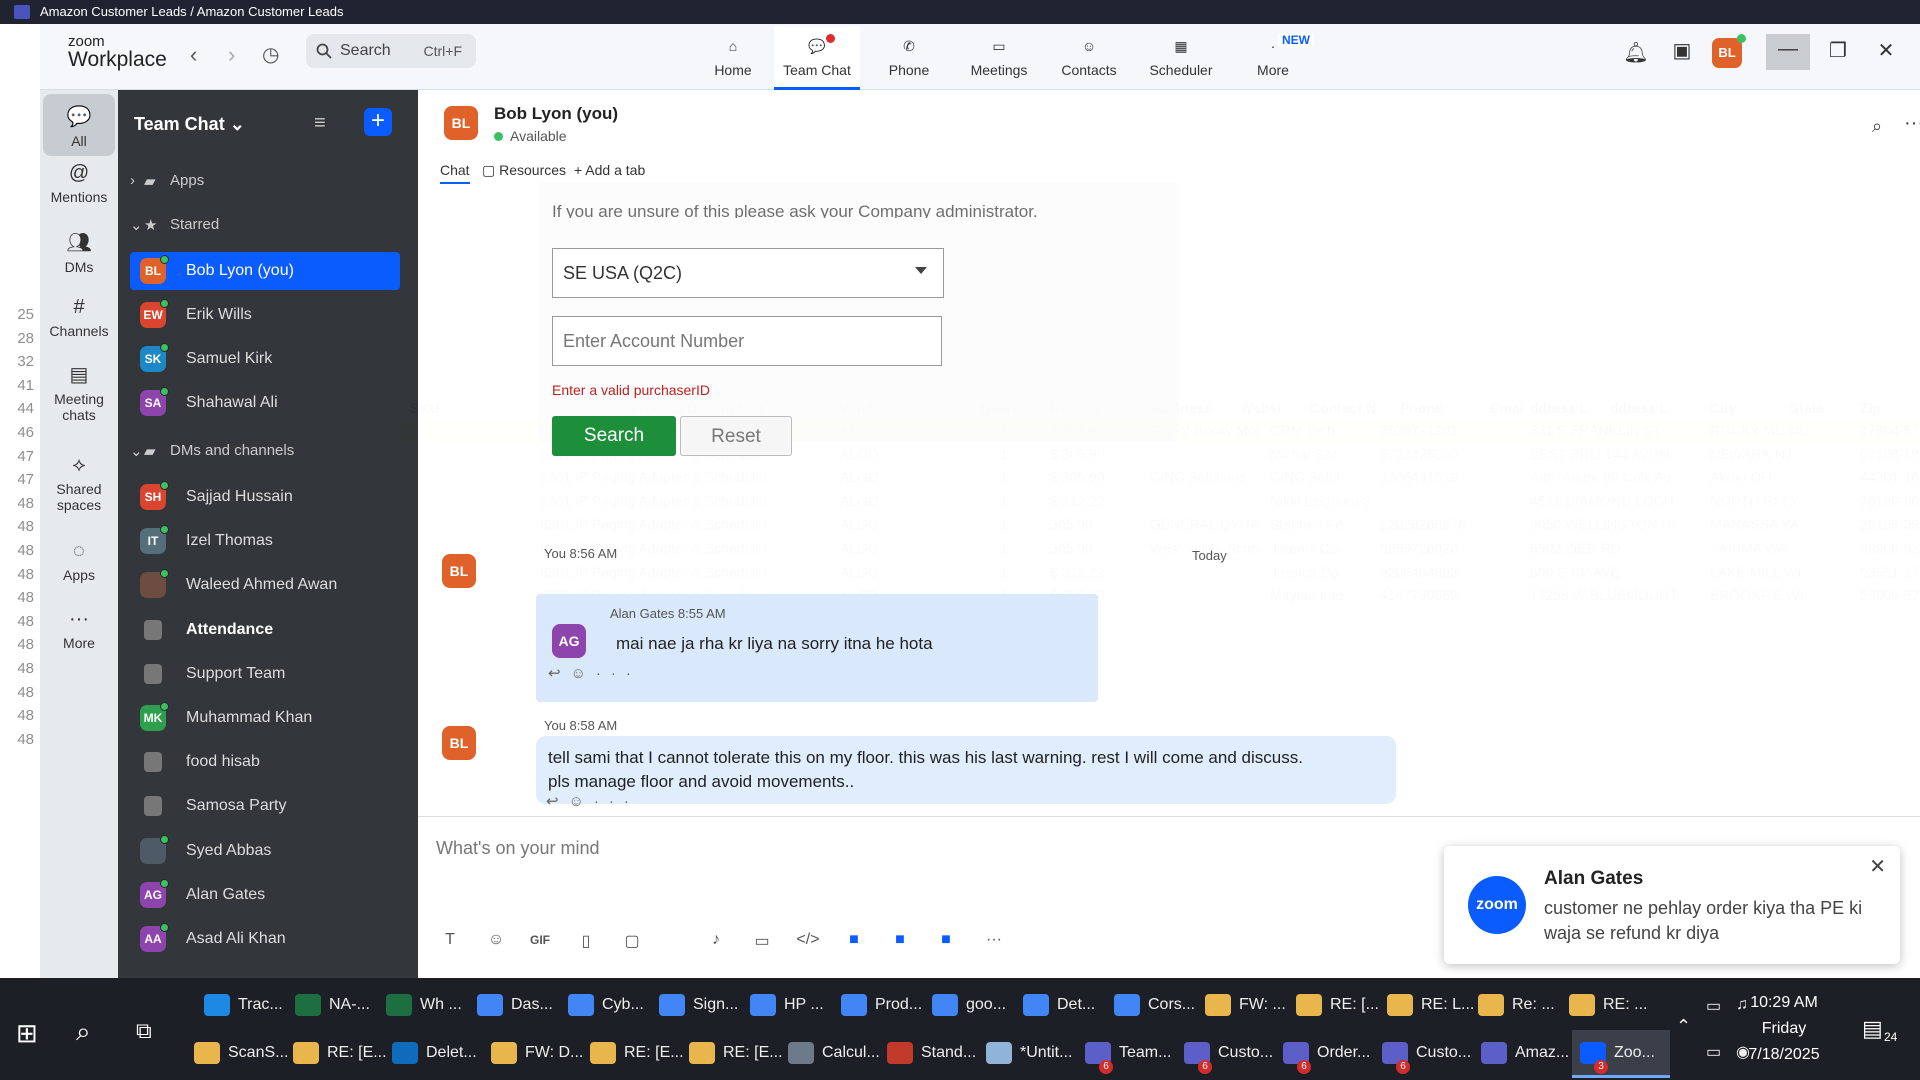 The width and height of the screenshot is (1920, 1080). I want to click on back-arrow-icon: ‹, so click(193, 55).